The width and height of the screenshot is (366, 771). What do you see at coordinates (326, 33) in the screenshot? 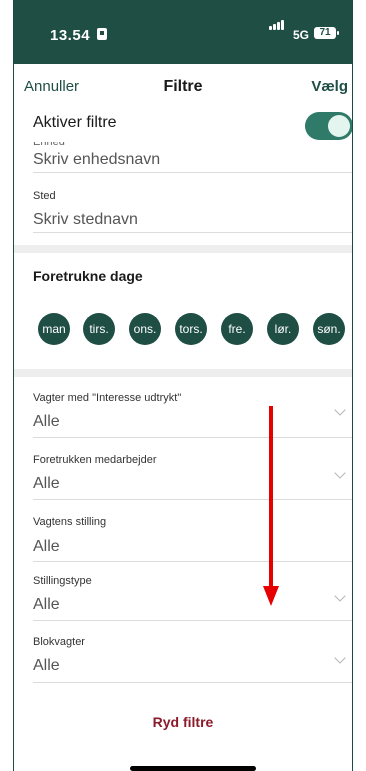
I see `battery-icon: 71` at bounding box center [326, 33].